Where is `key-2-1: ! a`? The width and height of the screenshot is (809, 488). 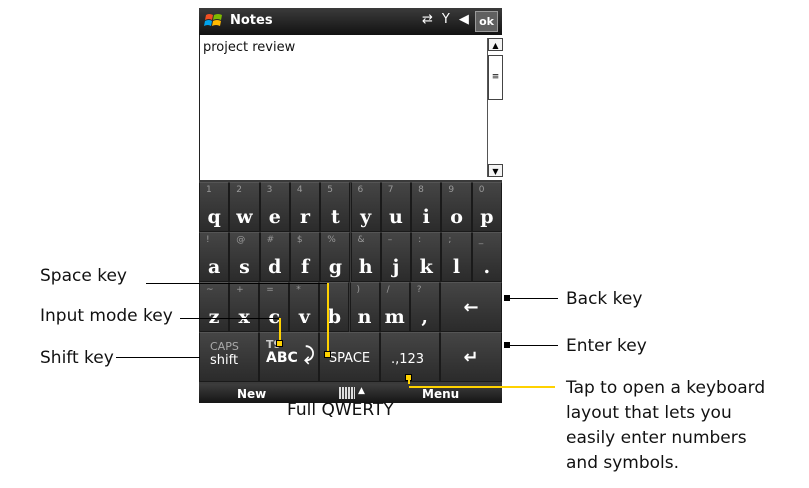 key-2-1: ! a is located at coordinates (214, 257).